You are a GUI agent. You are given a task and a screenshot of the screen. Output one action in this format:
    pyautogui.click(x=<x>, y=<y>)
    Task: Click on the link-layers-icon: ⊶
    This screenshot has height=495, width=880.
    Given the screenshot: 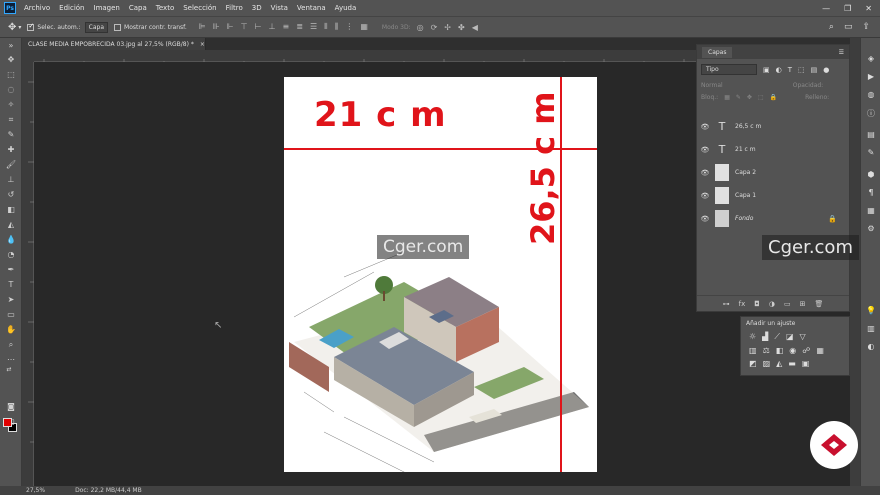 What is the action you would take?
    pyautogui.click(x=726, y=304)
    